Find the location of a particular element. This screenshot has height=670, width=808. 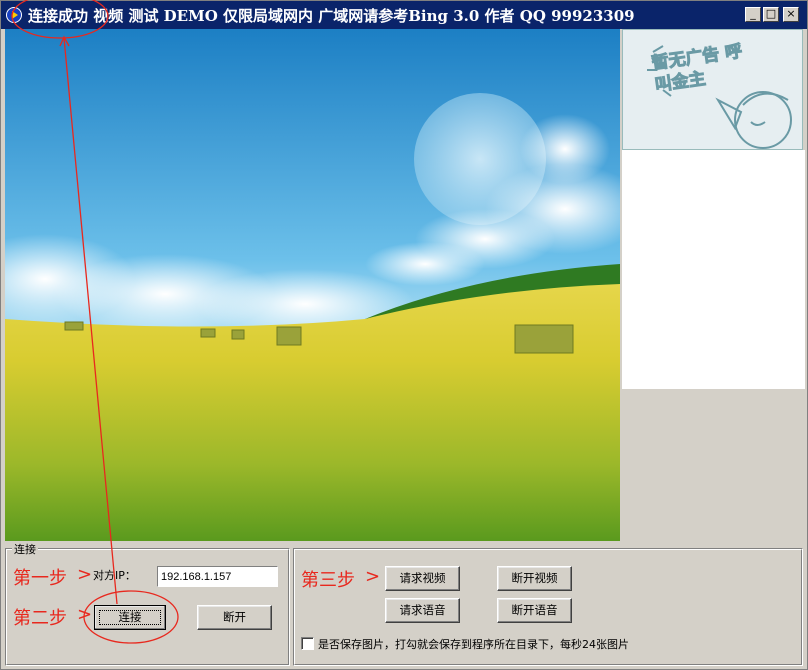

connect-button: 连接 is located at coordinates (130, 617).